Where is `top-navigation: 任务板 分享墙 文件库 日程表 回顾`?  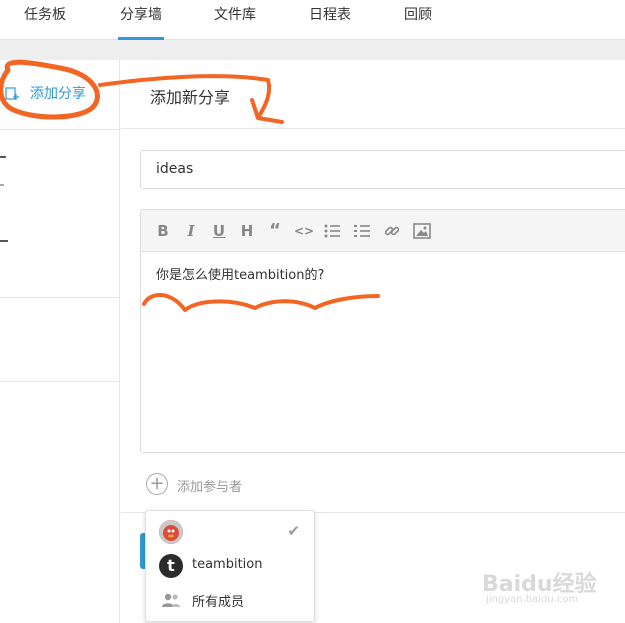
top-navigation: 任务板 分享墙 文件库 日程表 回顾 is located at coordinates (312, 20).